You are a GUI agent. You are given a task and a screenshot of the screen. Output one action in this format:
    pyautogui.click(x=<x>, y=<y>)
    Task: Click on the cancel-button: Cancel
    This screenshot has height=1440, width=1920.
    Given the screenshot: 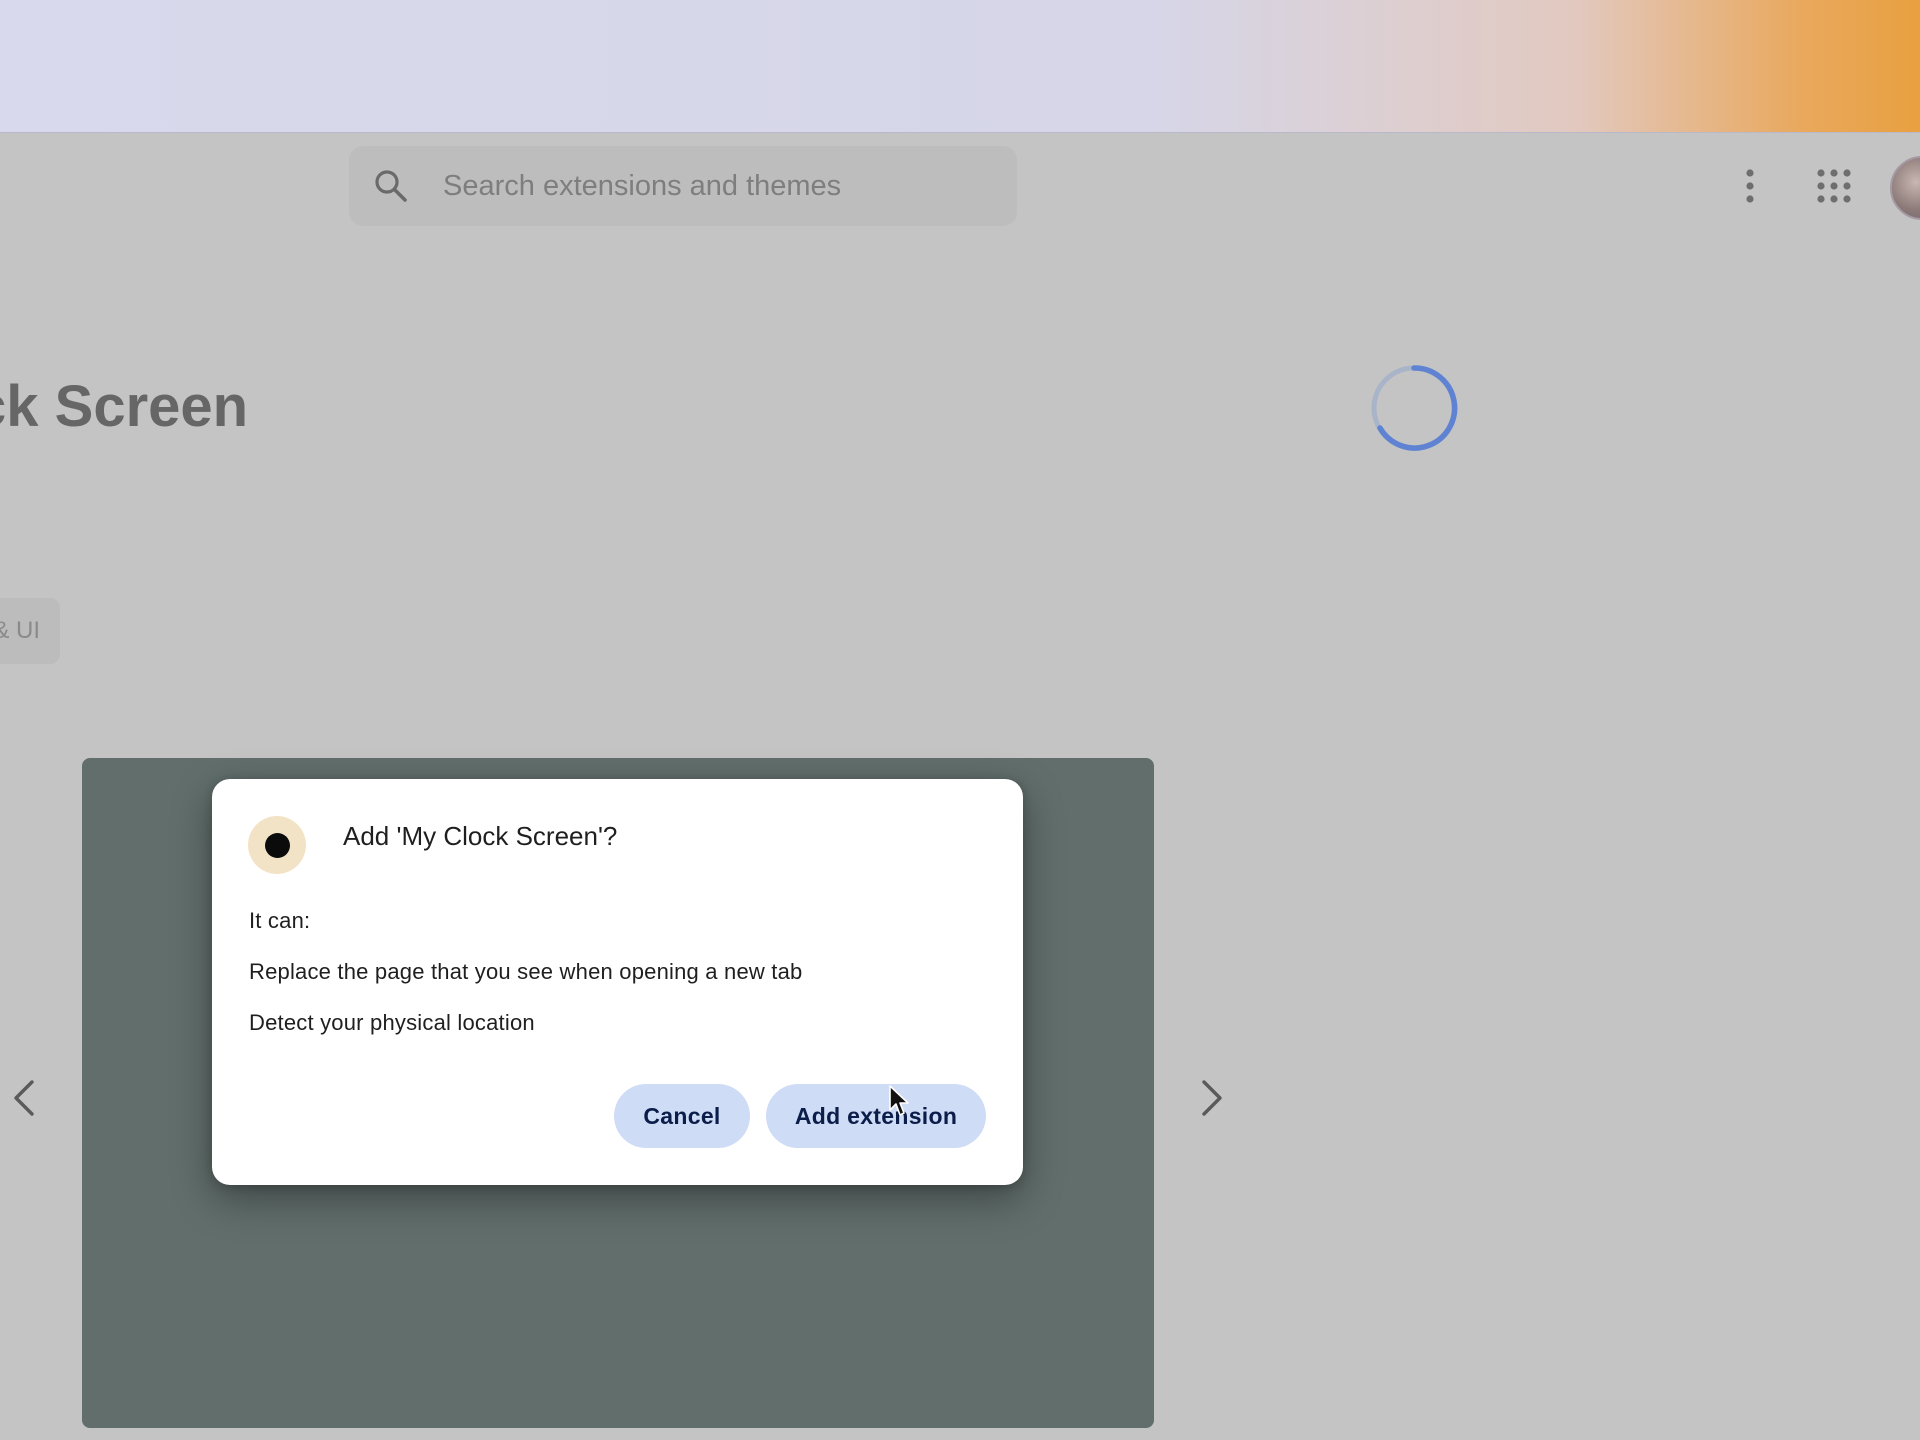 What is the action you would take?
    pyautogui.click(x=682, y=1116)
    